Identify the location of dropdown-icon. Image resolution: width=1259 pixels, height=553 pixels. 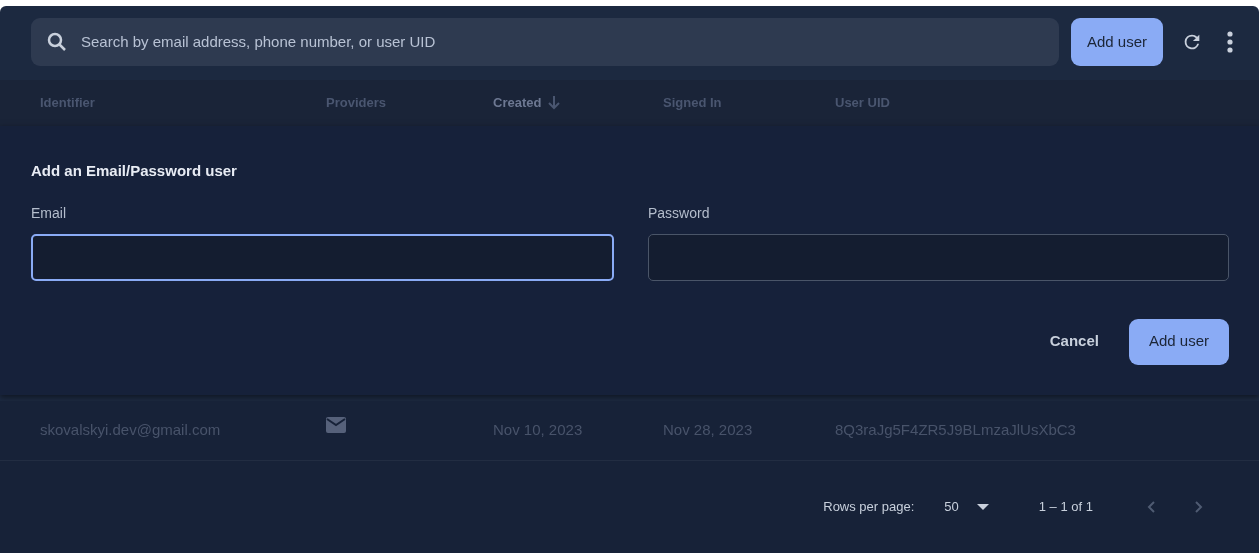
(982, 506).